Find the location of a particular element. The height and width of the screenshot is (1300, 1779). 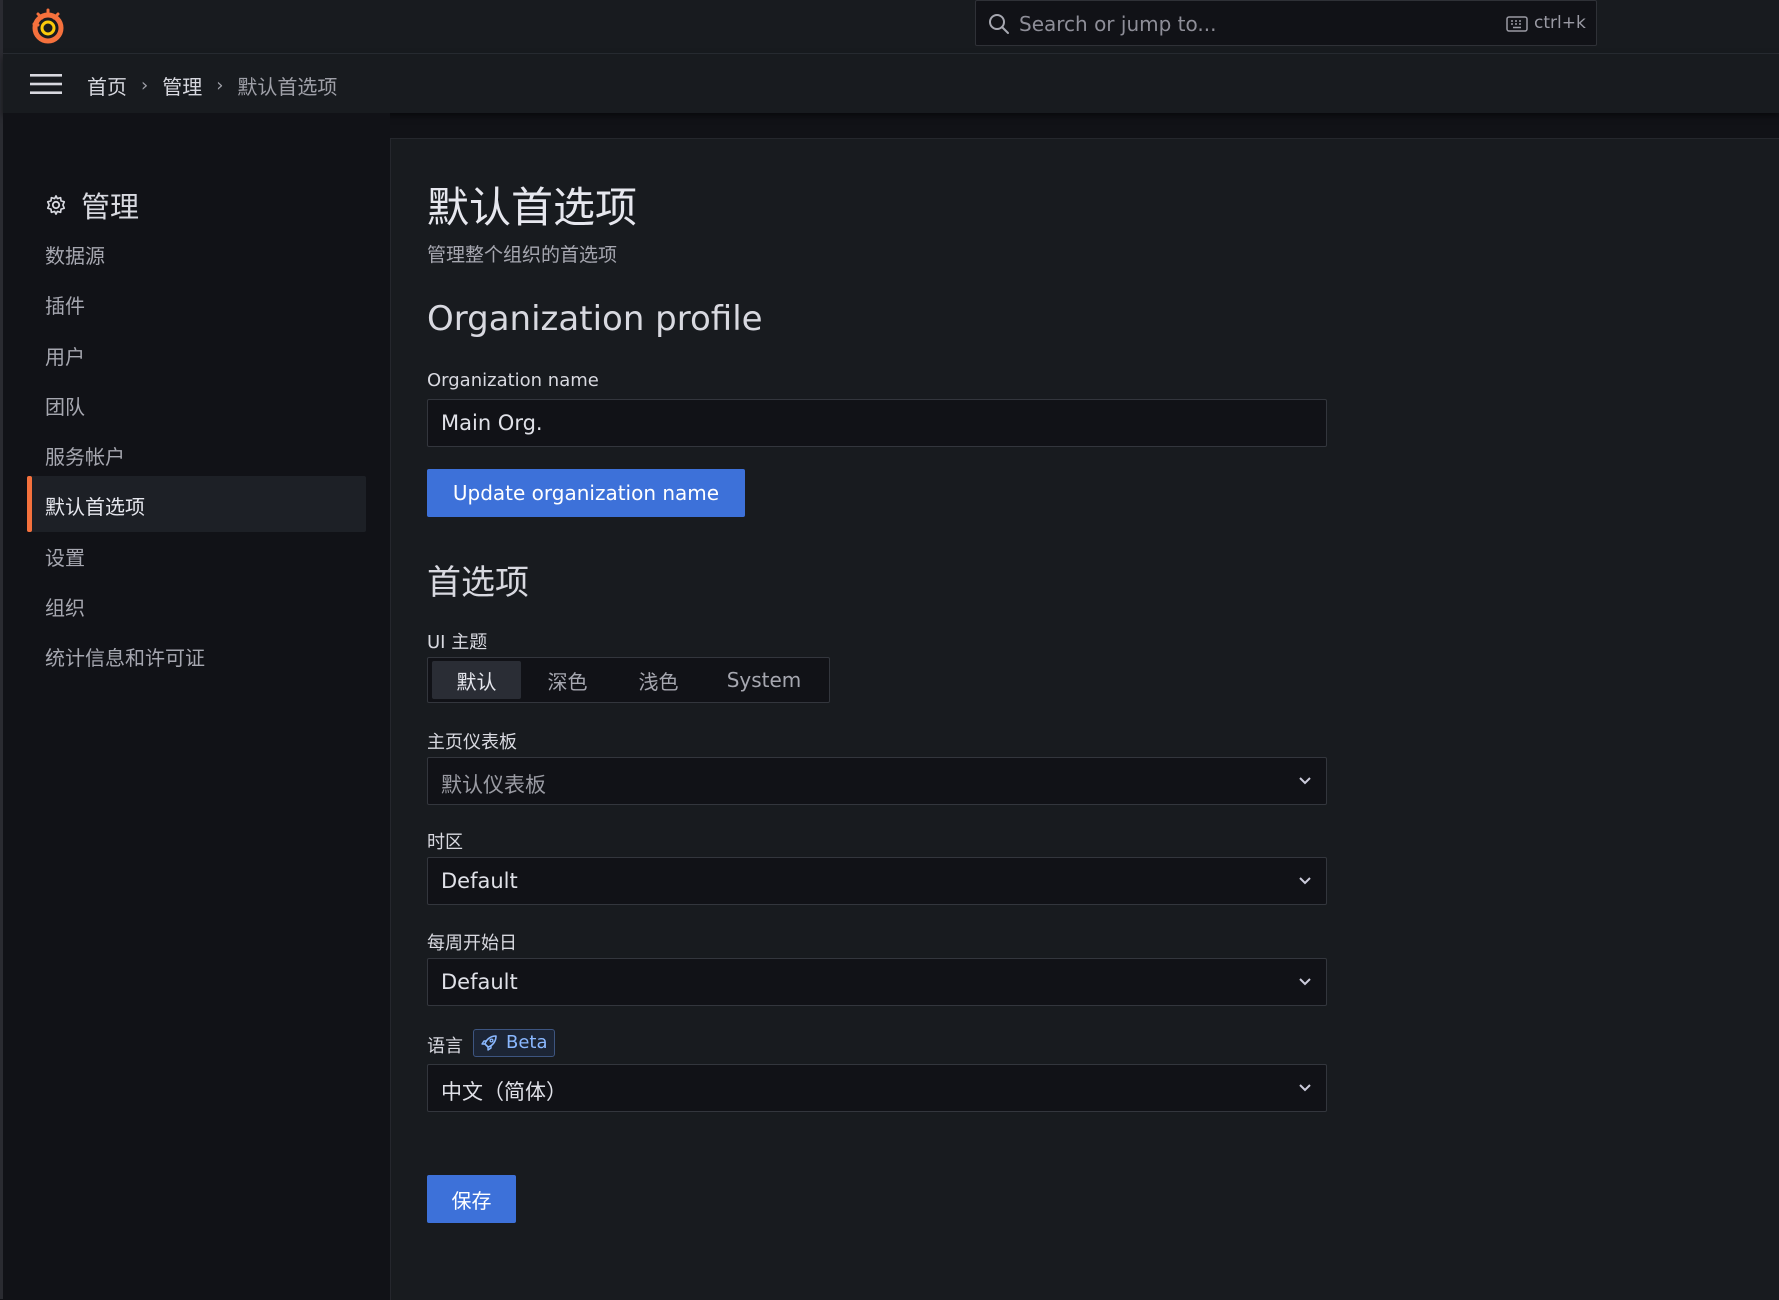

timezone-label: 时区 is located at coordinates (445, 842).